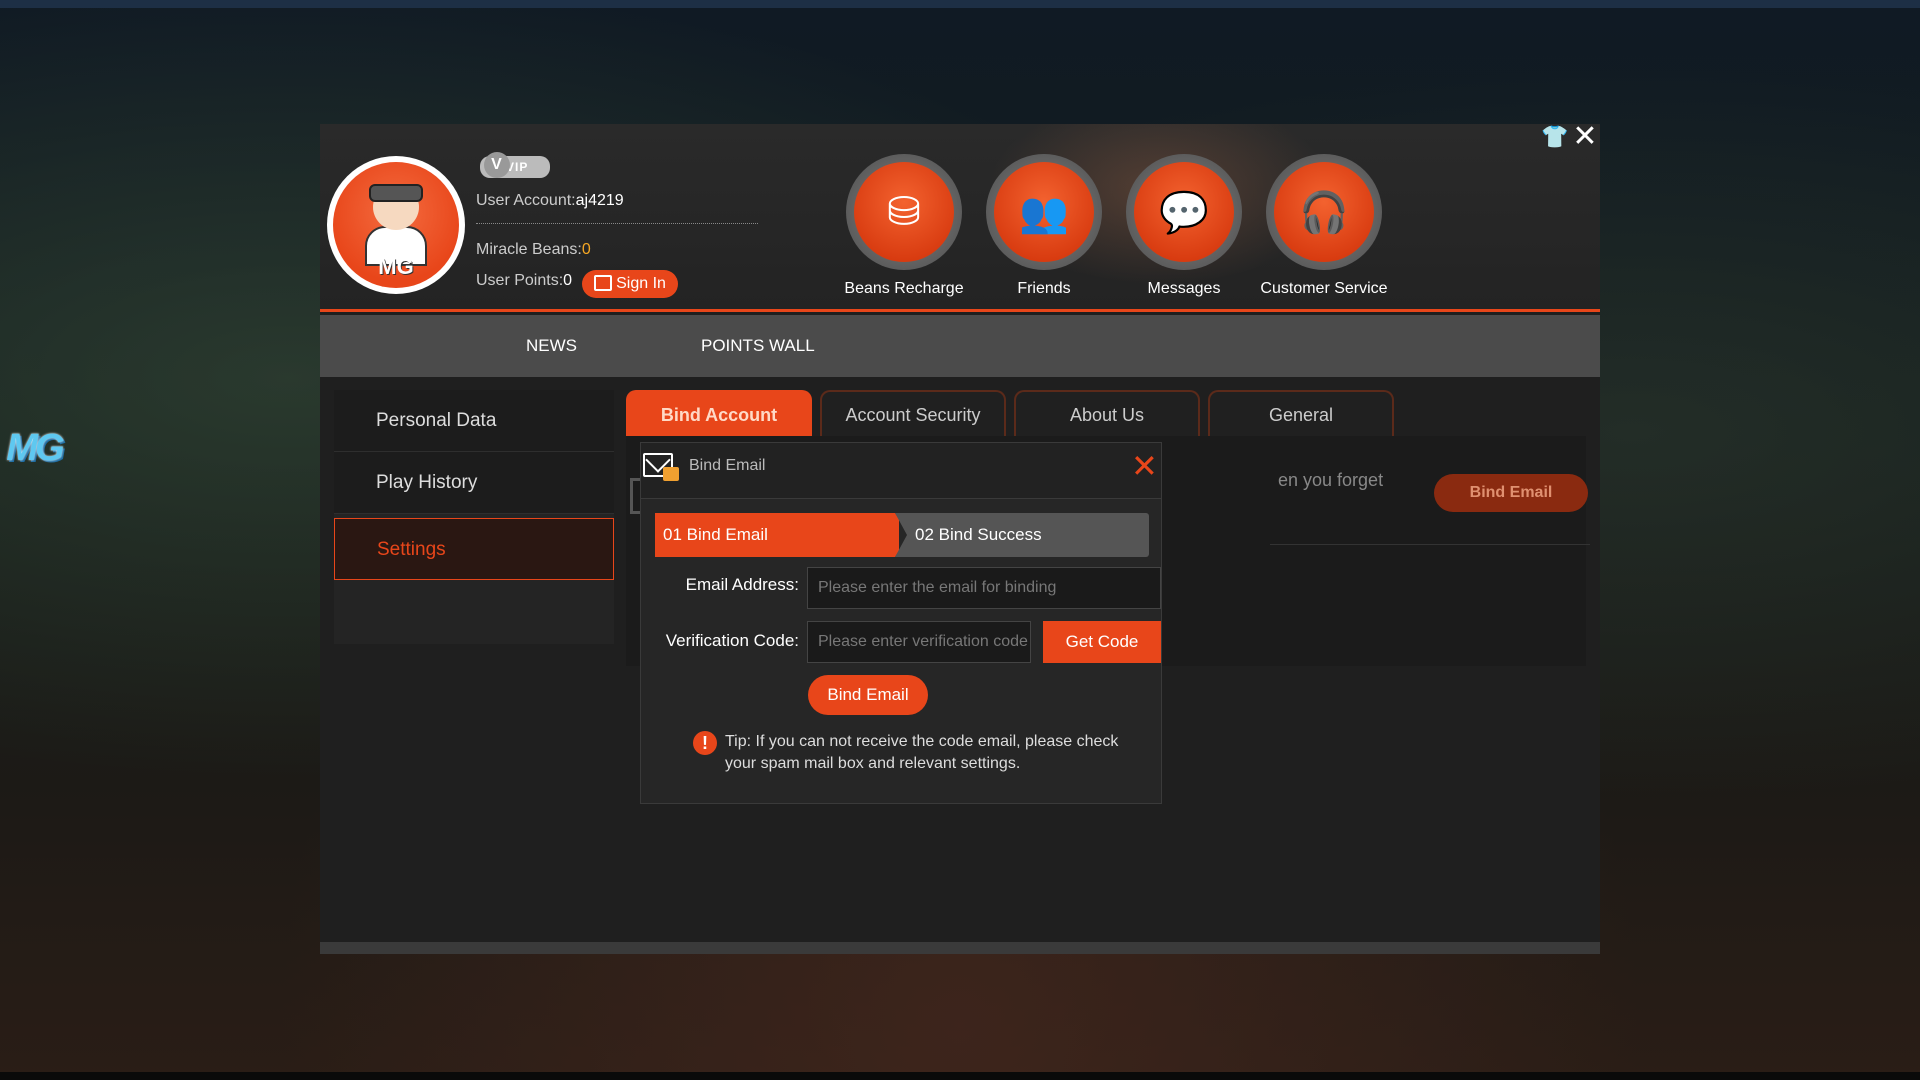 Image resolution: width=1920 pixels, height=1080 pixels. Describe the element at coordinates (617, 223) in the screenshot. I see `divider` at that location.